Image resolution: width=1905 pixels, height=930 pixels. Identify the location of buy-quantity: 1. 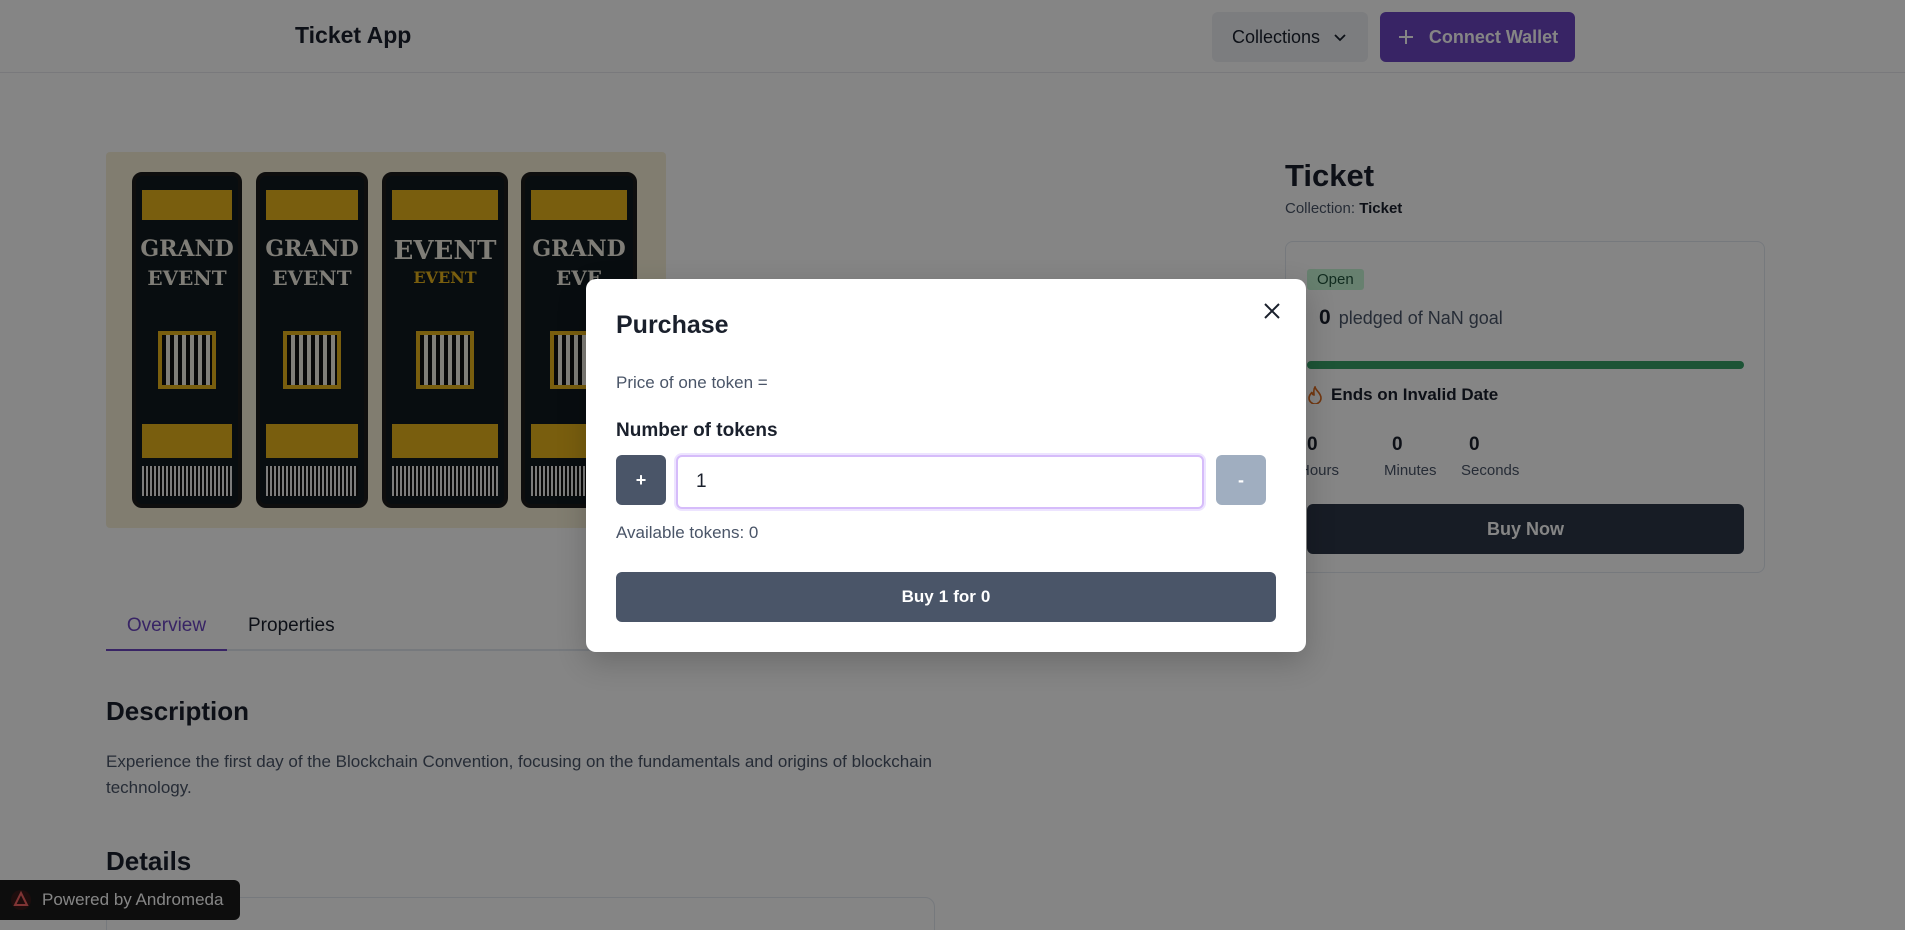
(943, 596).